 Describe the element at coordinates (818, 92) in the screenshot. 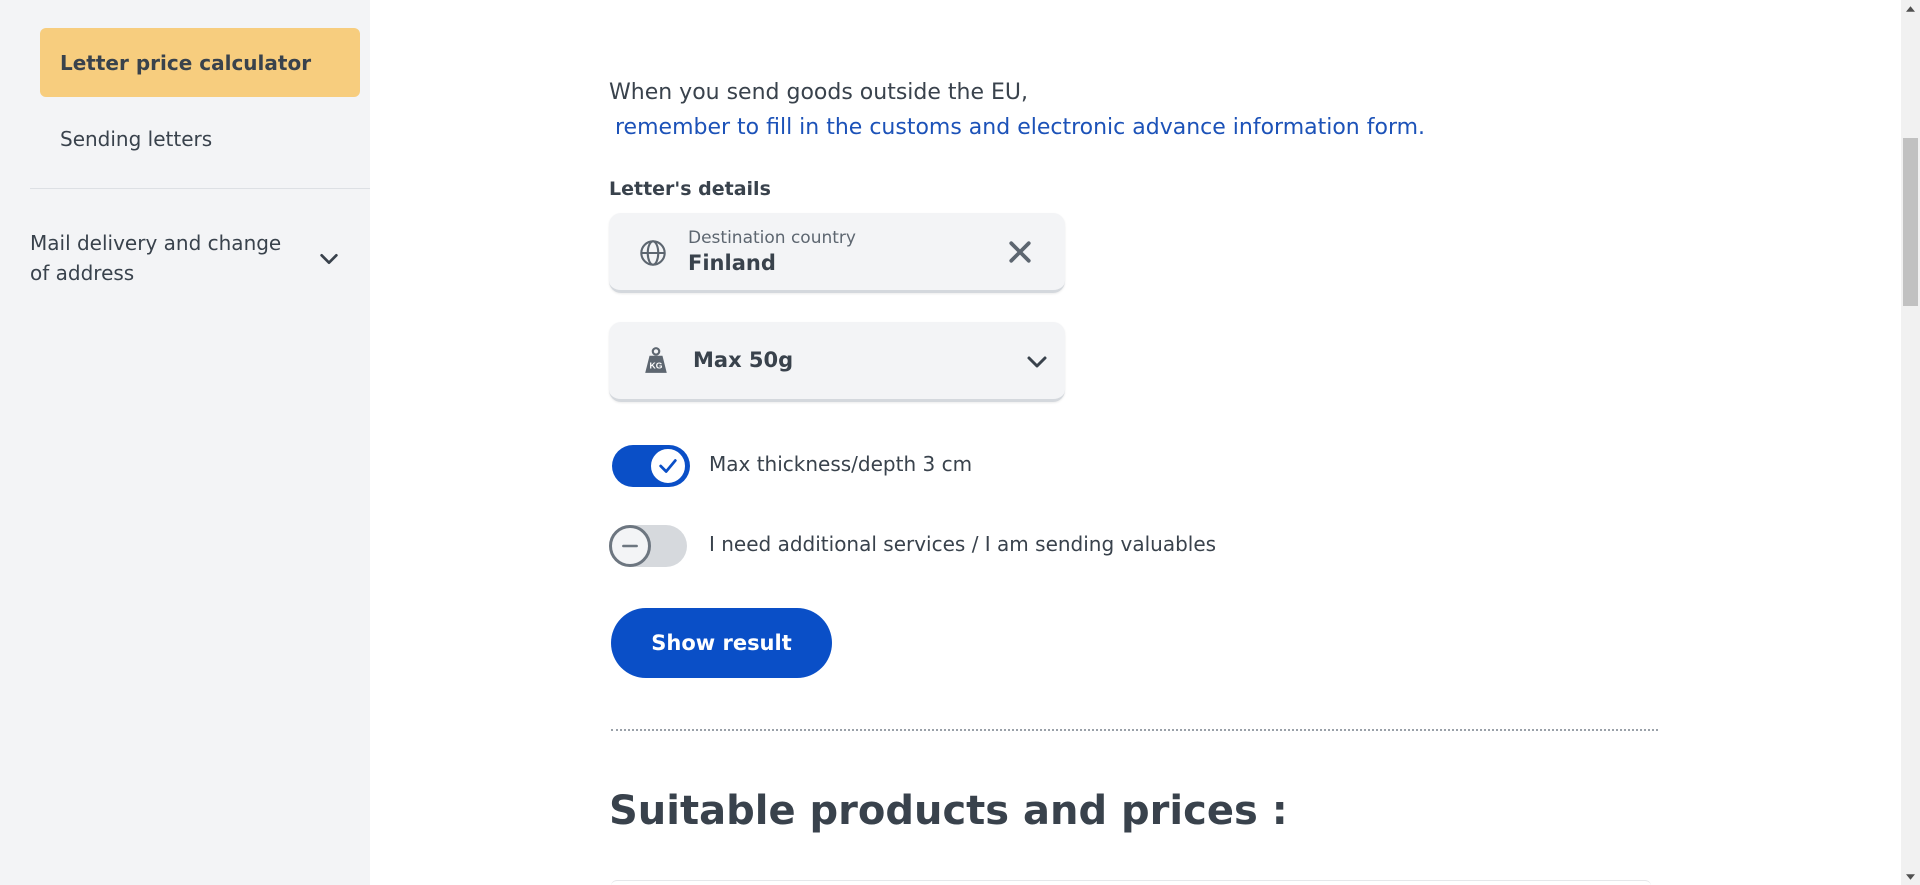

I see `customs-notice-text: When you send goods outside the EU,` at that location.